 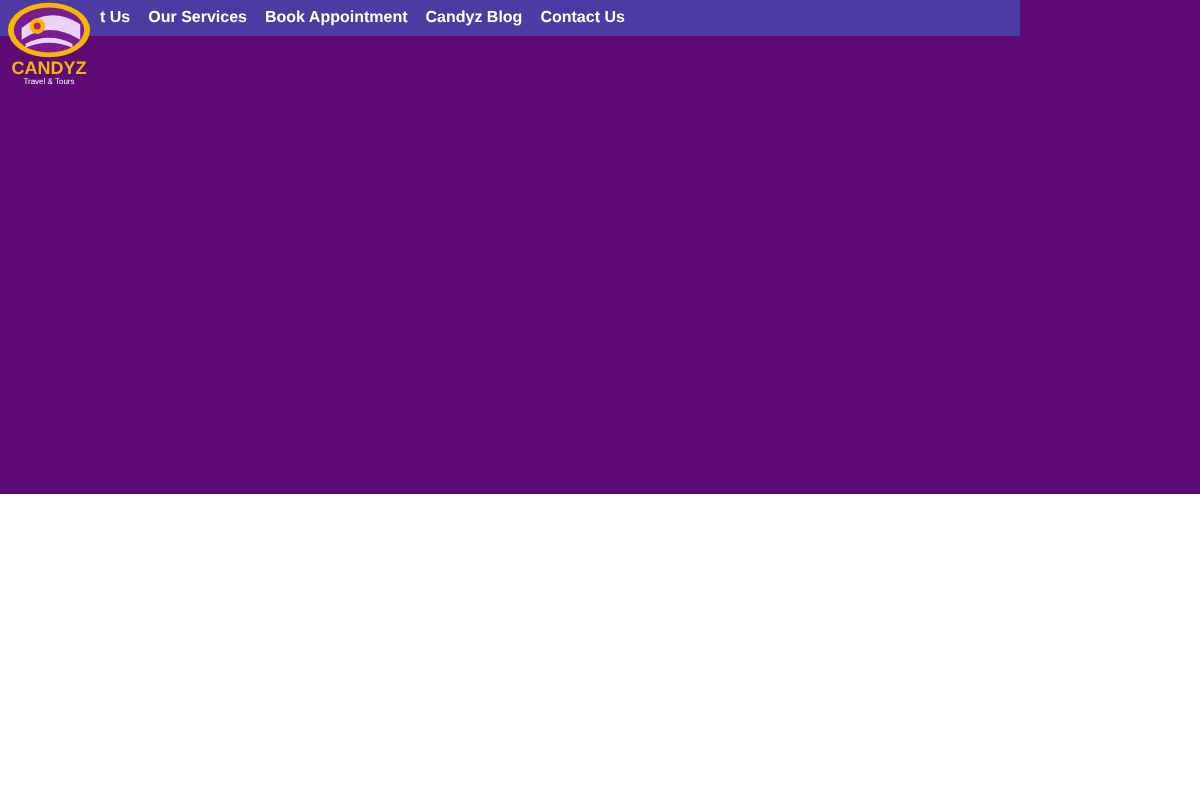 I want to click on nav-link: Our Services, so click(x=197, y=18).